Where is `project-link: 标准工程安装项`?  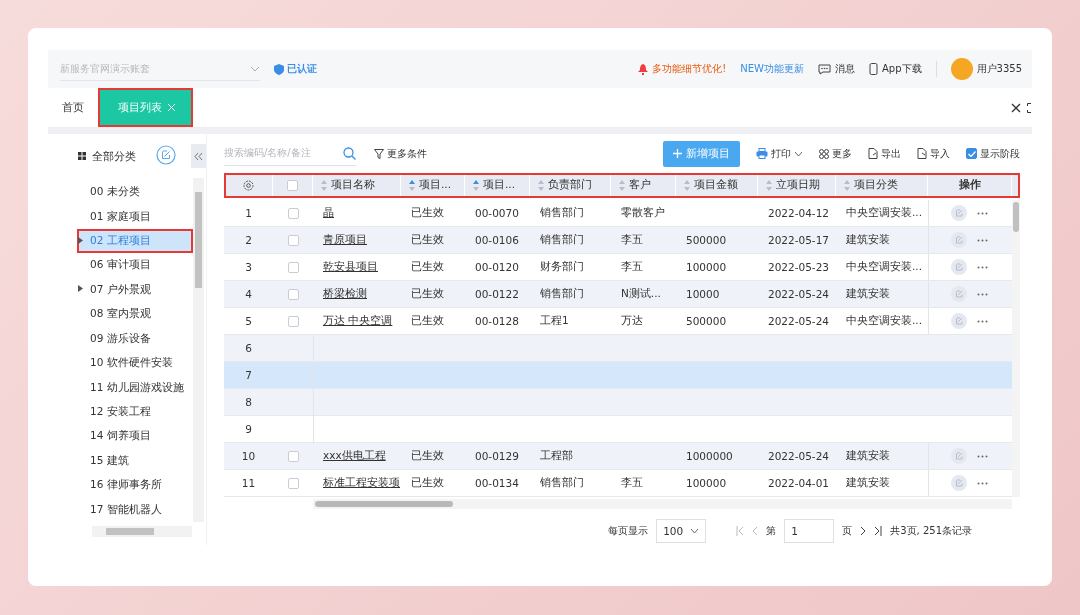
project-link: 标准工程安装项 is located at coordinates (361, 482).